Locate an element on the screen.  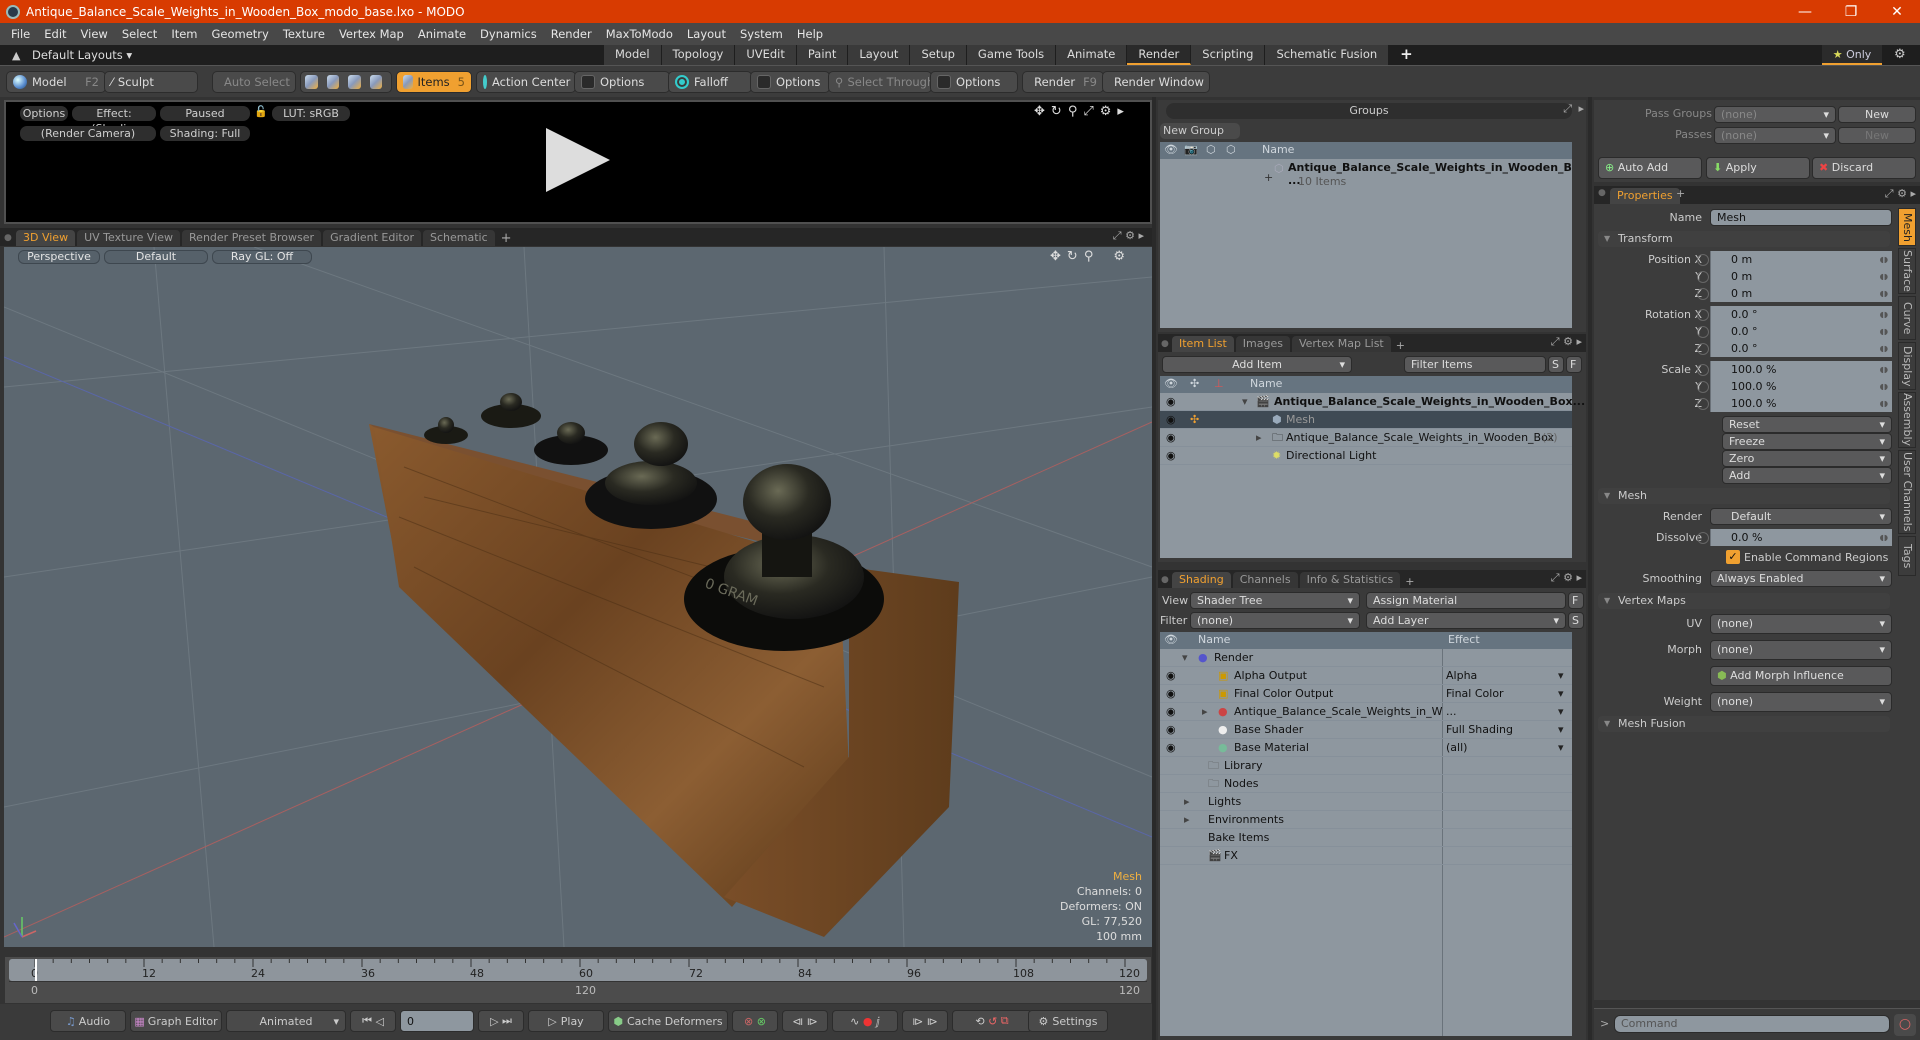
sculpt-mode-button: ⁄ Sculpt is located at coordinates (151, 82).